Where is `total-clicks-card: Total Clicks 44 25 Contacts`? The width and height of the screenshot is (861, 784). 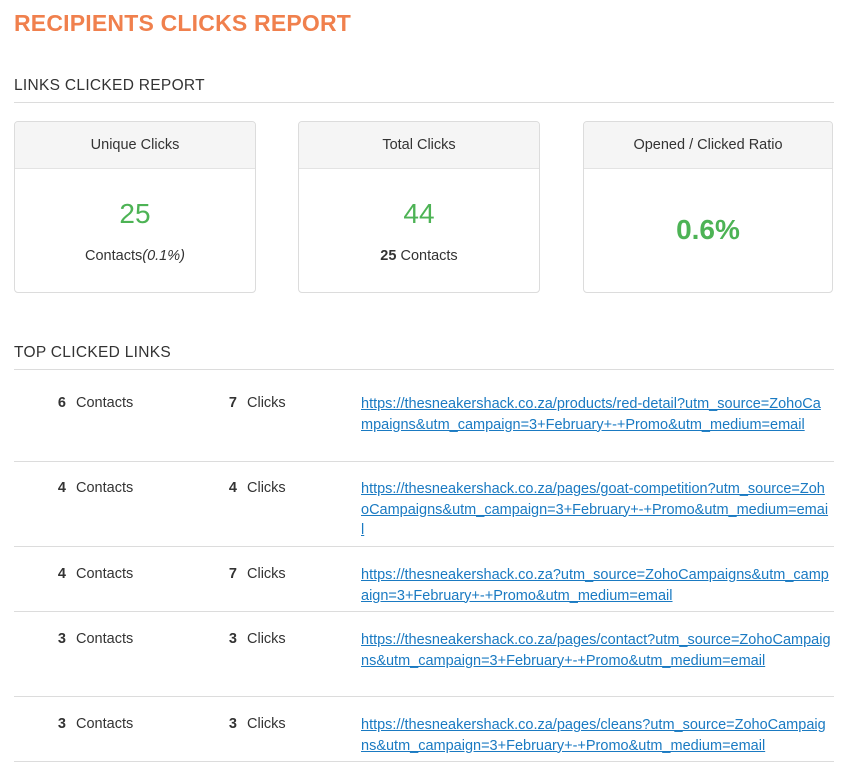
total-clicks-card: Total Clicks 44 25 Contacts is located at coordinates (419, 207).